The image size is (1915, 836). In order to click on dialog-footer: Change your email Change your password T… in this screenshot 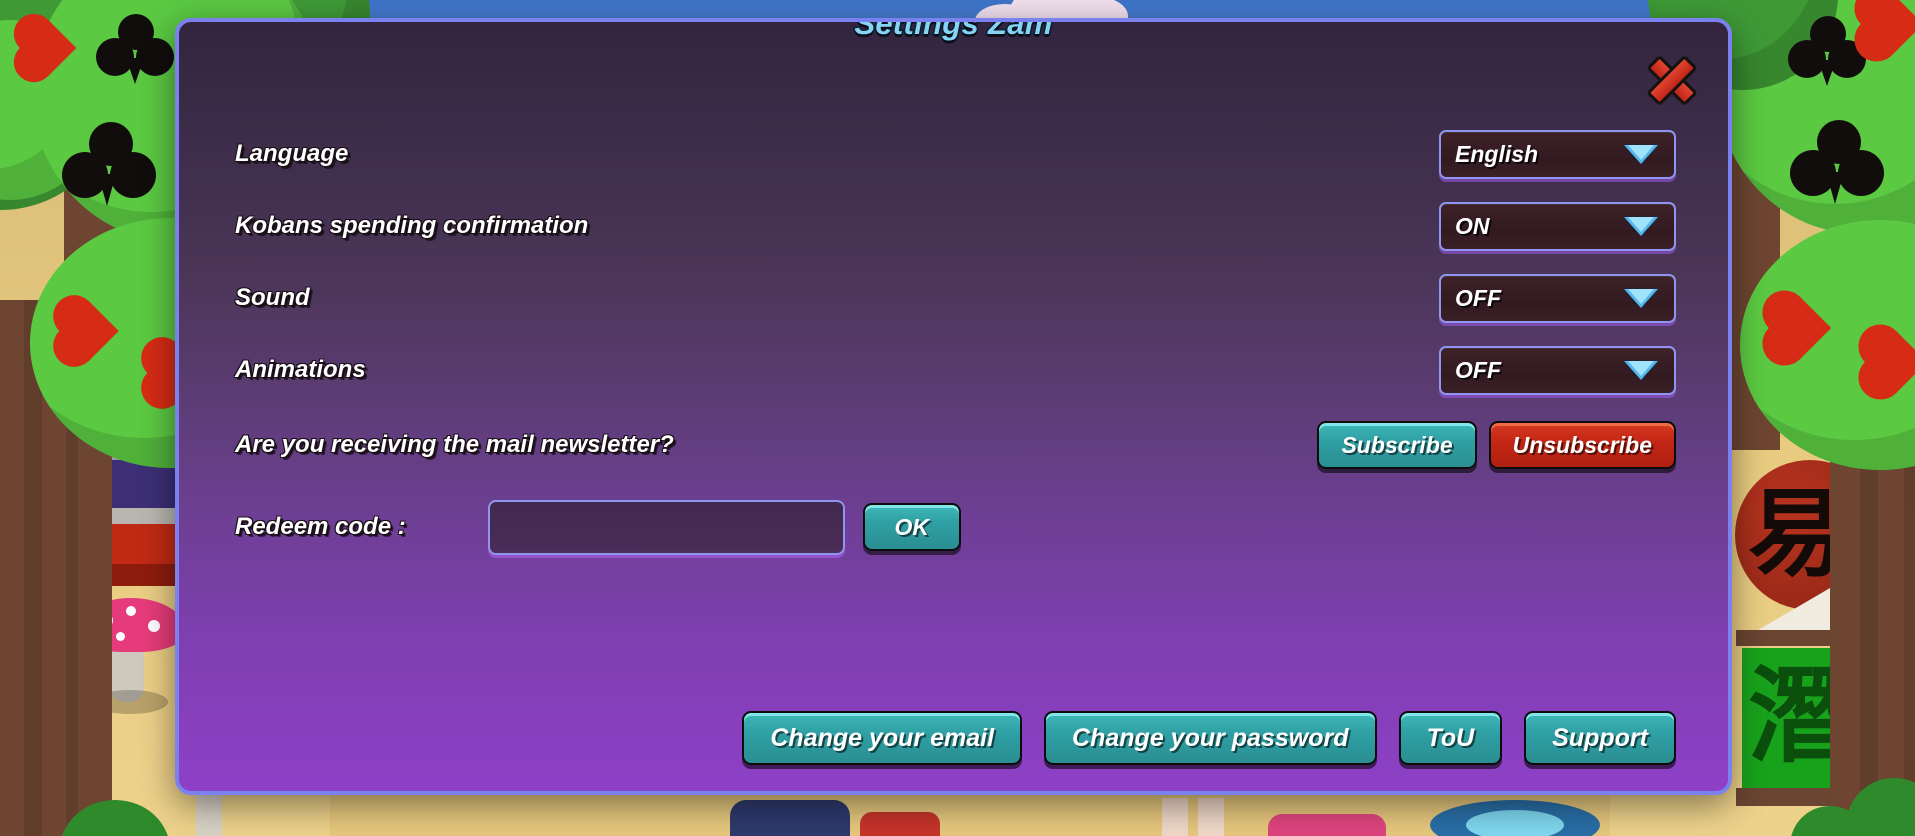, I will do `click(953, 738)`.